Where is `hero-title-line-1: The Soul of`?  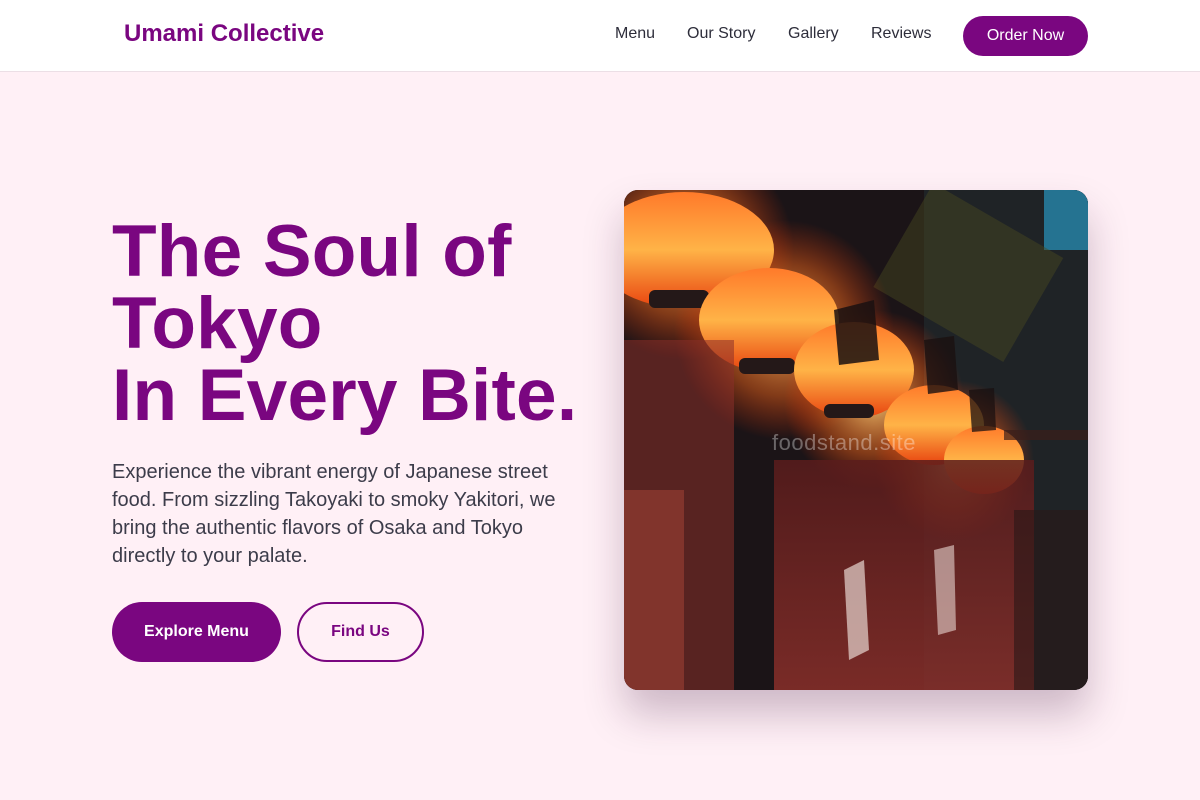 hero-title-line-1: The Soul of is located at coordinates (312, 251).